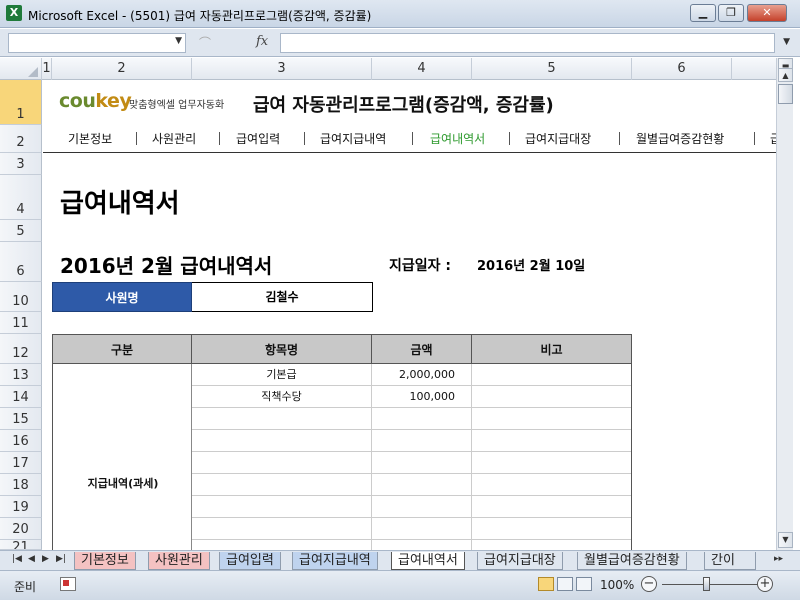 This screenshot has width=800, height=600. I want to click on row-header: 19, so click(21, 507).